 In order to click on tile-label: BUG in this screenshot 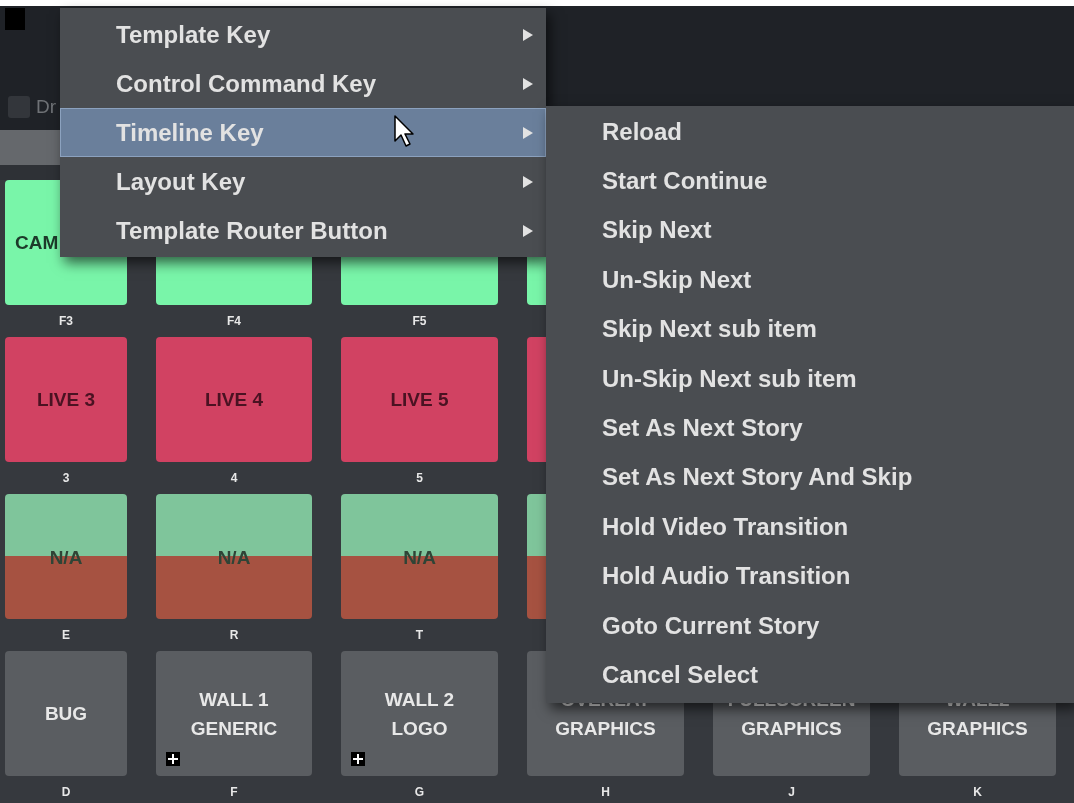, I will do `click(66, 714)`.